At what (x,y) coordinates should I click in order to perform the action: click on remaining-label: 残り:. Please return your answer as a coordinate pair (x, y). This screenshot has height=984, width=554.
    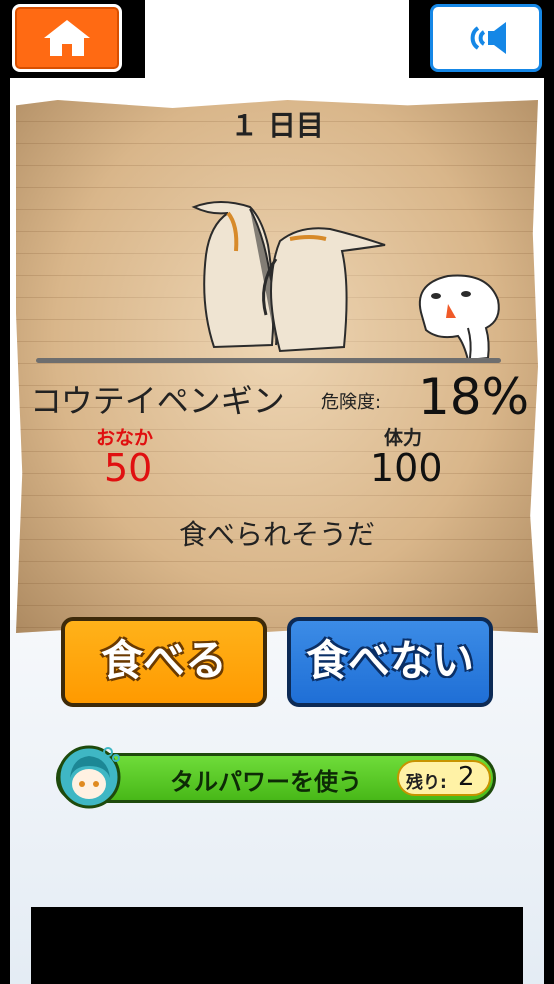
    Looking at the image, I should click on (426, 783).